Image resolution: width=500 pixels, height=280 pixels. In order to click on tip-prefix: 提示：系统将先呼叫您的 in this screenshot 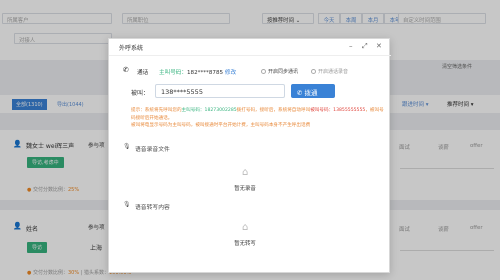, I will do `click(156, 110)`.